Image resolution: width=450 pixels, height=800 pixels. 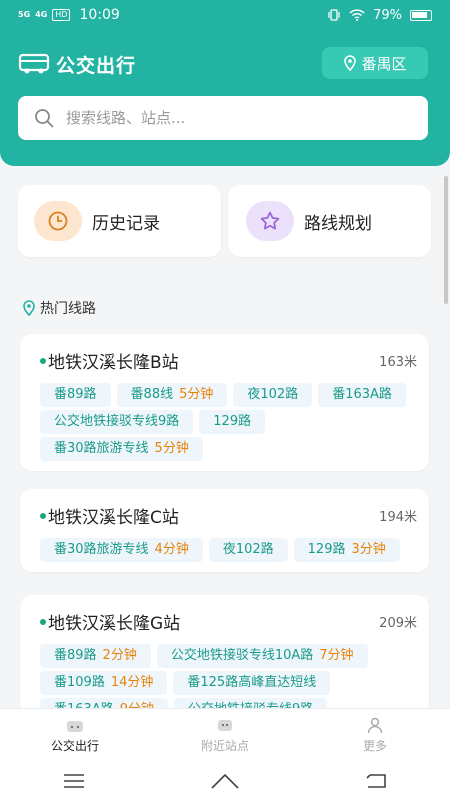 What do you see at coordinates (74, 746) in the screenshot?
I see `tab-label: 公交出行` at bounding box center [74, 746].